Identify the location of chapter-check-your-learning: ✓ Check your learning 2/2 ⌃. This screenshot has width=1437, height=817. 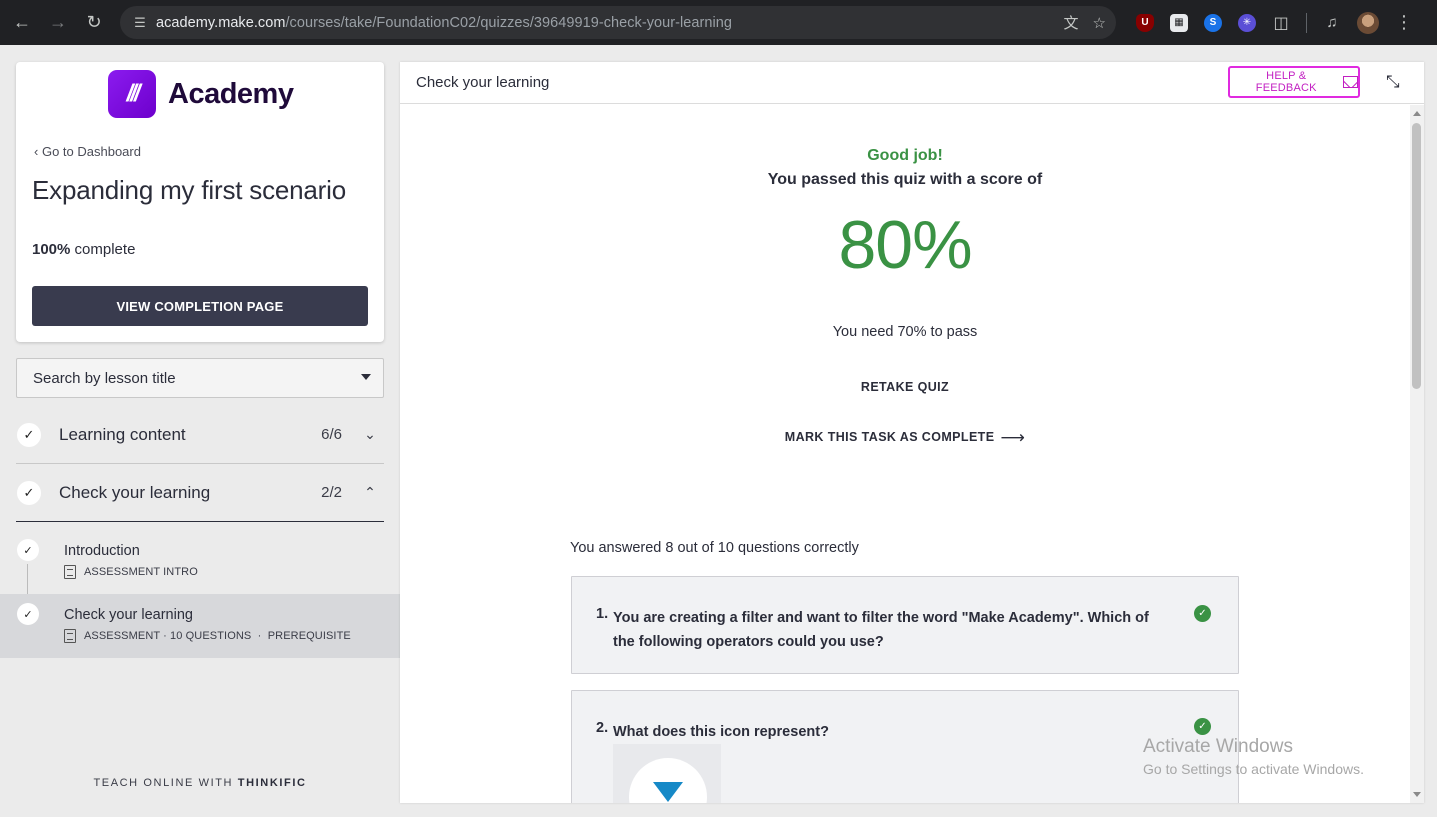
(200, 493).